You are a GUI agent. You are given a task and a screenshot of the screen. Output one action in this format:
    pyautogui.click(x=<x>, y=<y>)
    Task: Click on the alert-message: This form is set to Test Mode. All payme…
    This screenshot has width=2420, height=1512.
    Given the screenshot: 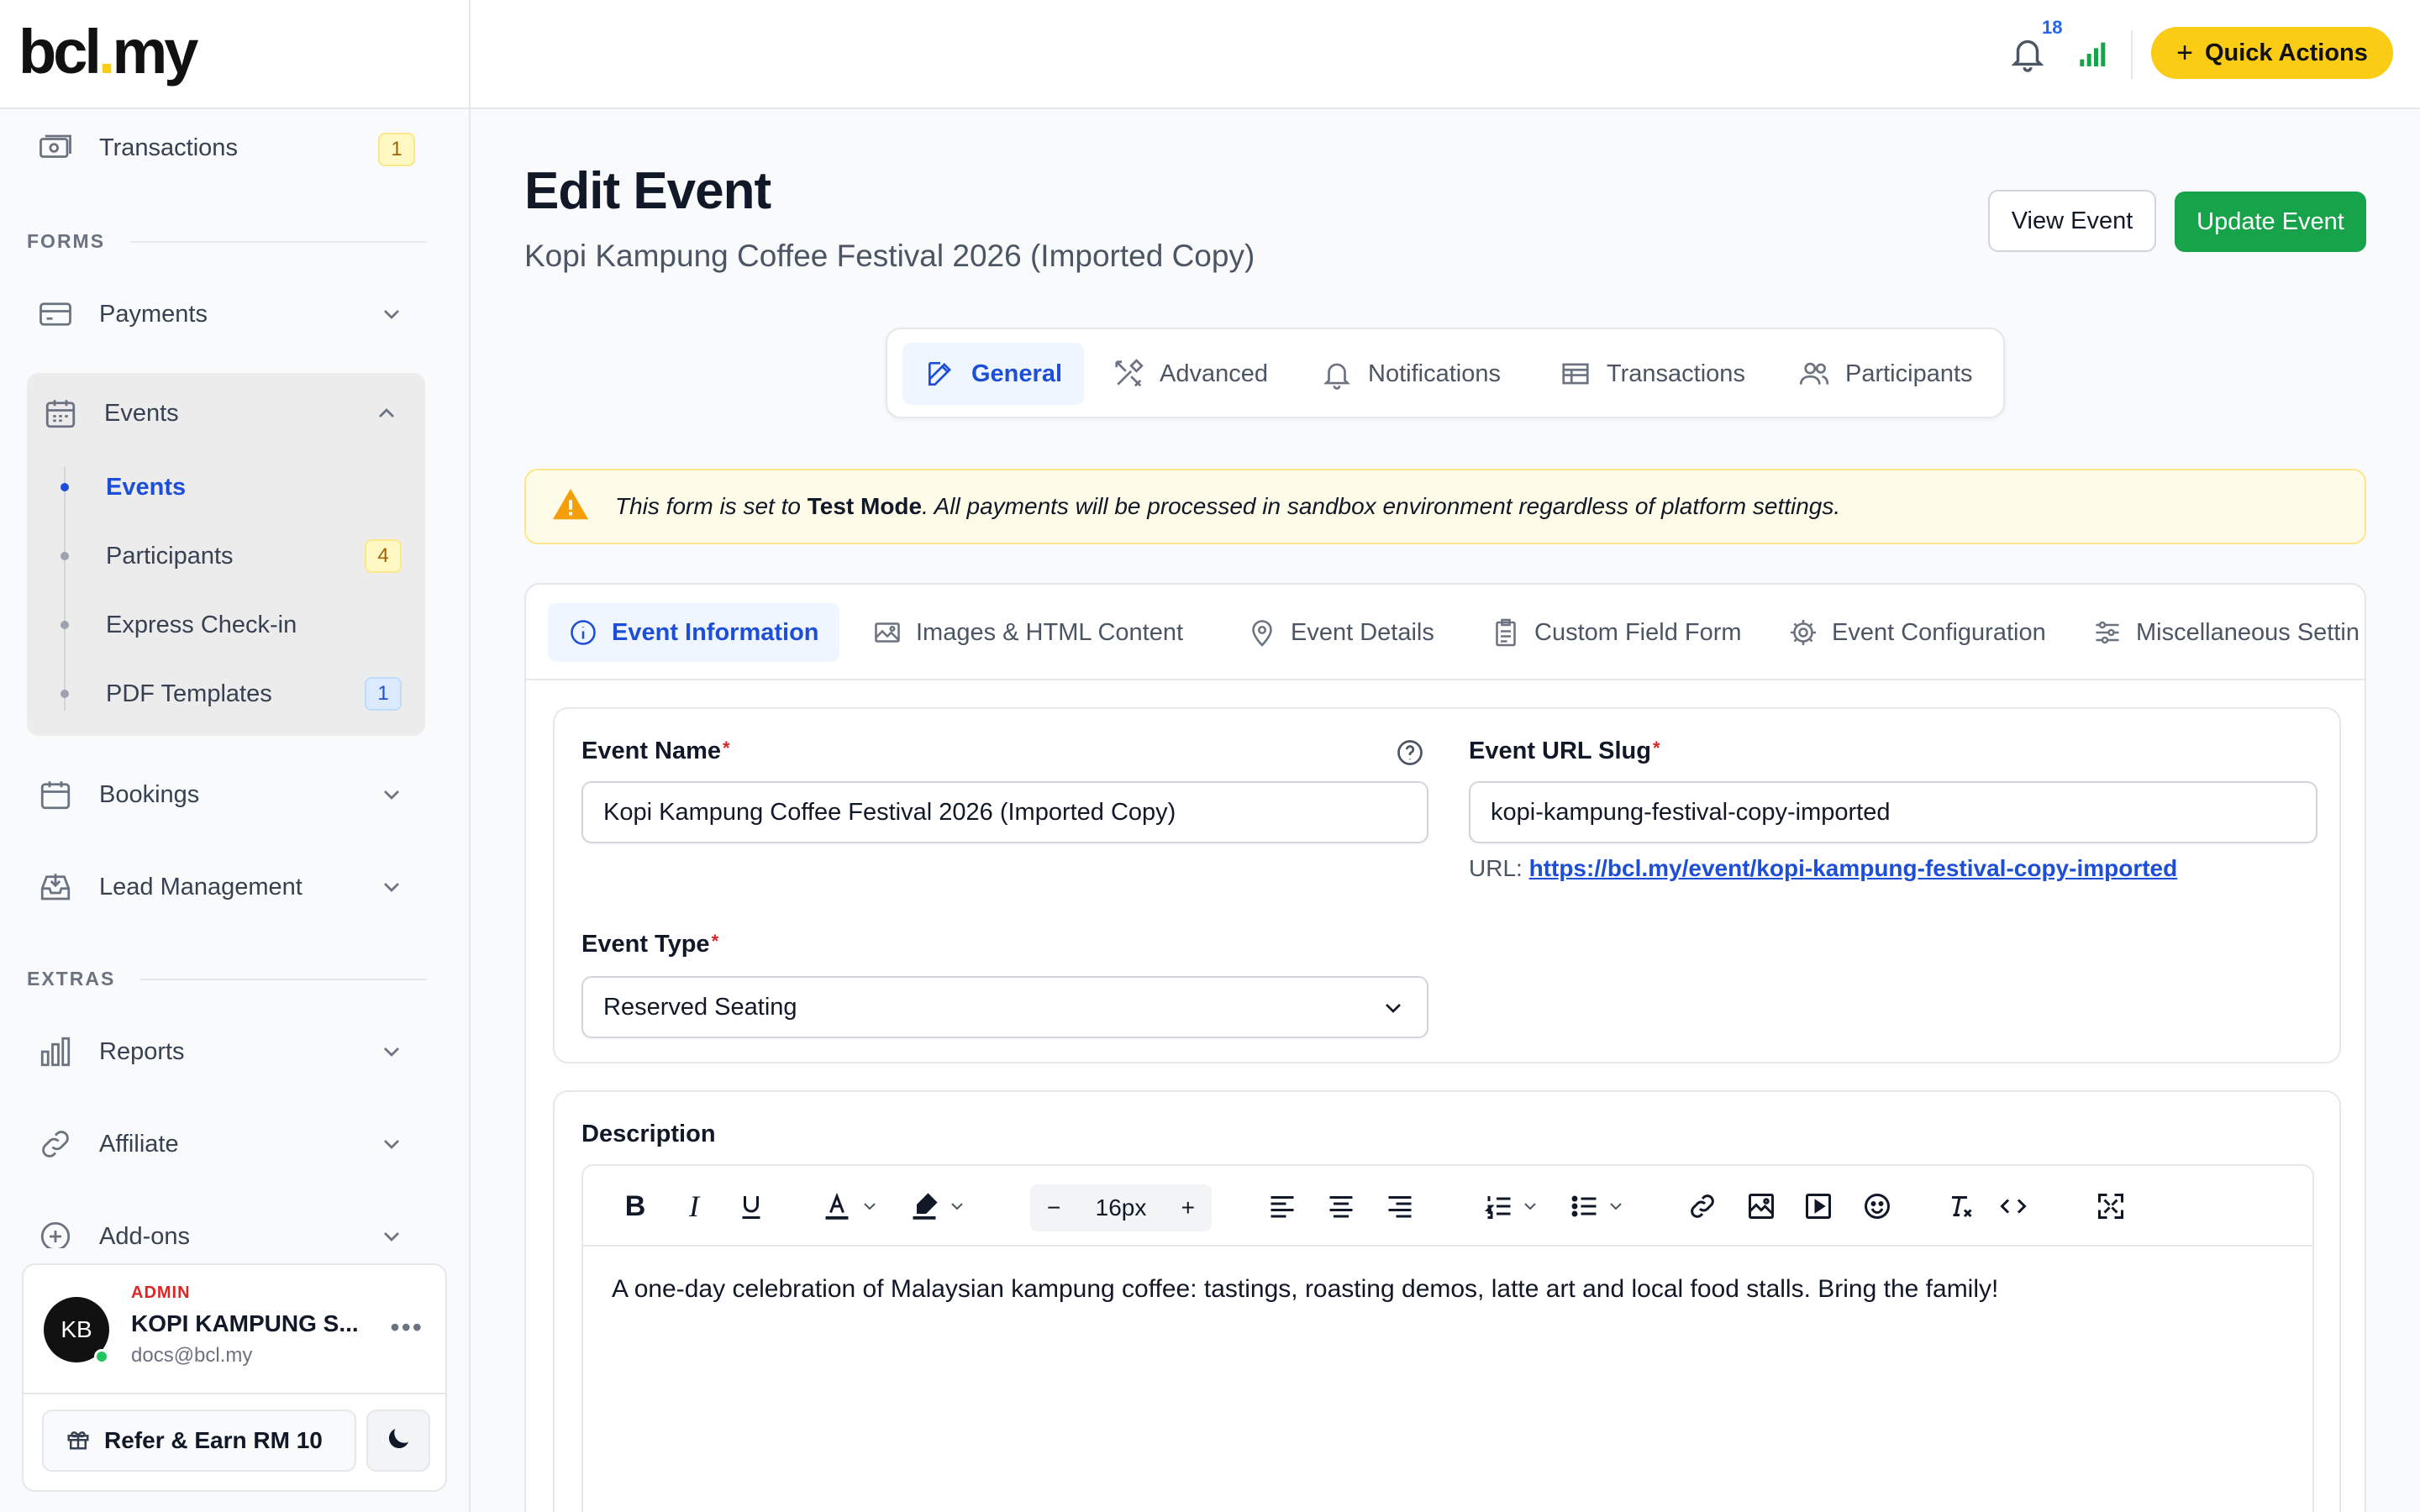 What is the action you would take?
    pyautogui.click(x=1227, y=506)
    